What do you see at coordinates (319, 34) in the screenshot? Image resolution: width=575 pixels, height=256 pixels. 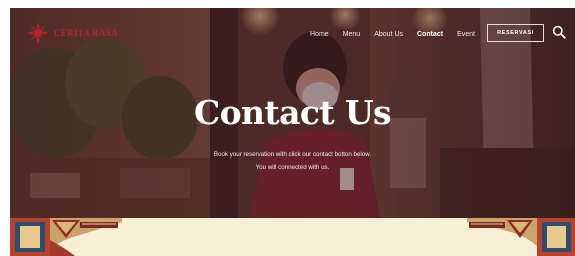 I see `nav-item-home: Home` at bounding box center [319, 34].